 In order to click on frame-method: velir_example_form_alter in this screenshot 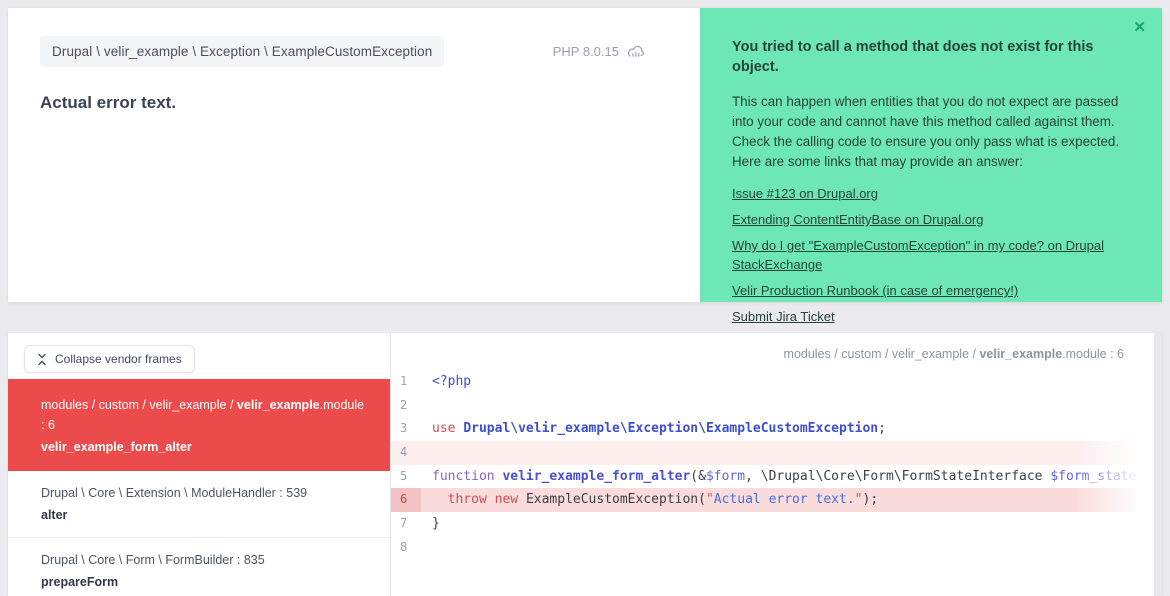, I will do `click(116, 447)`.